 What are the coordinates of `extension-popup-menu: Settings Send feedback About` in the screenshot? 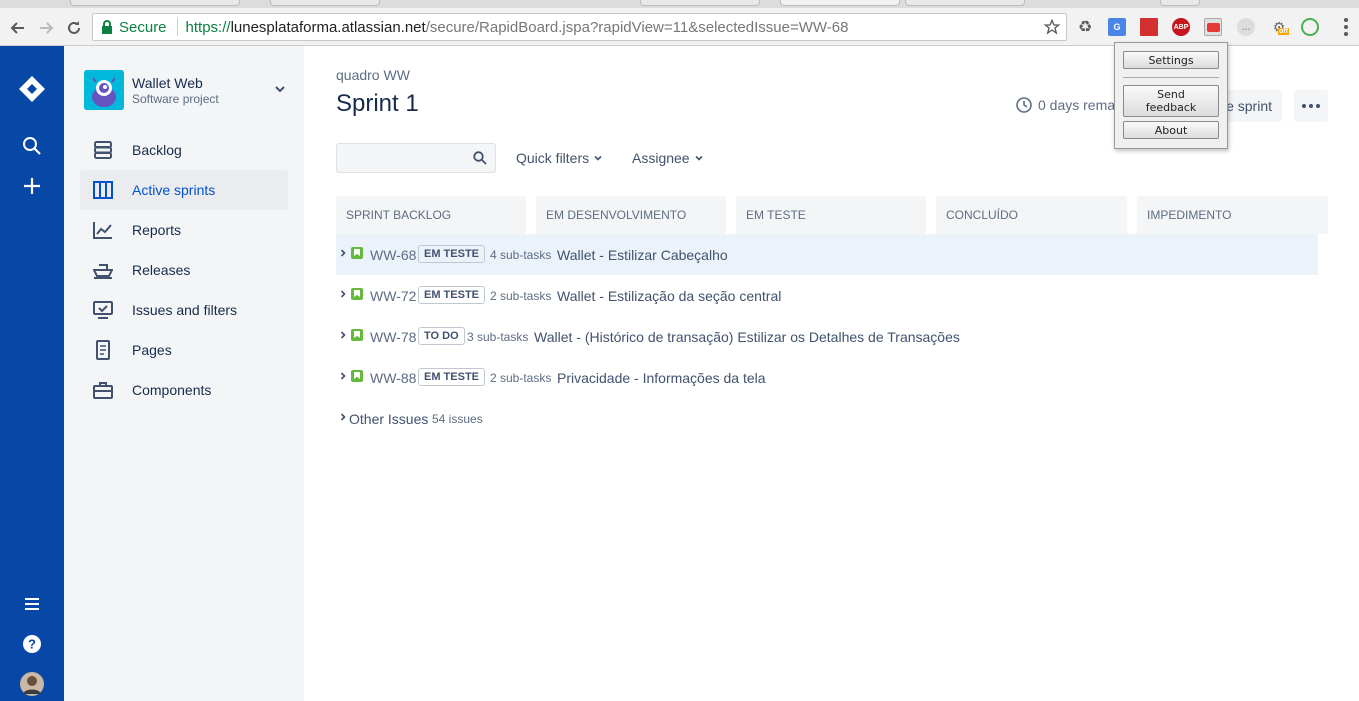 It's located at (1171, 95).